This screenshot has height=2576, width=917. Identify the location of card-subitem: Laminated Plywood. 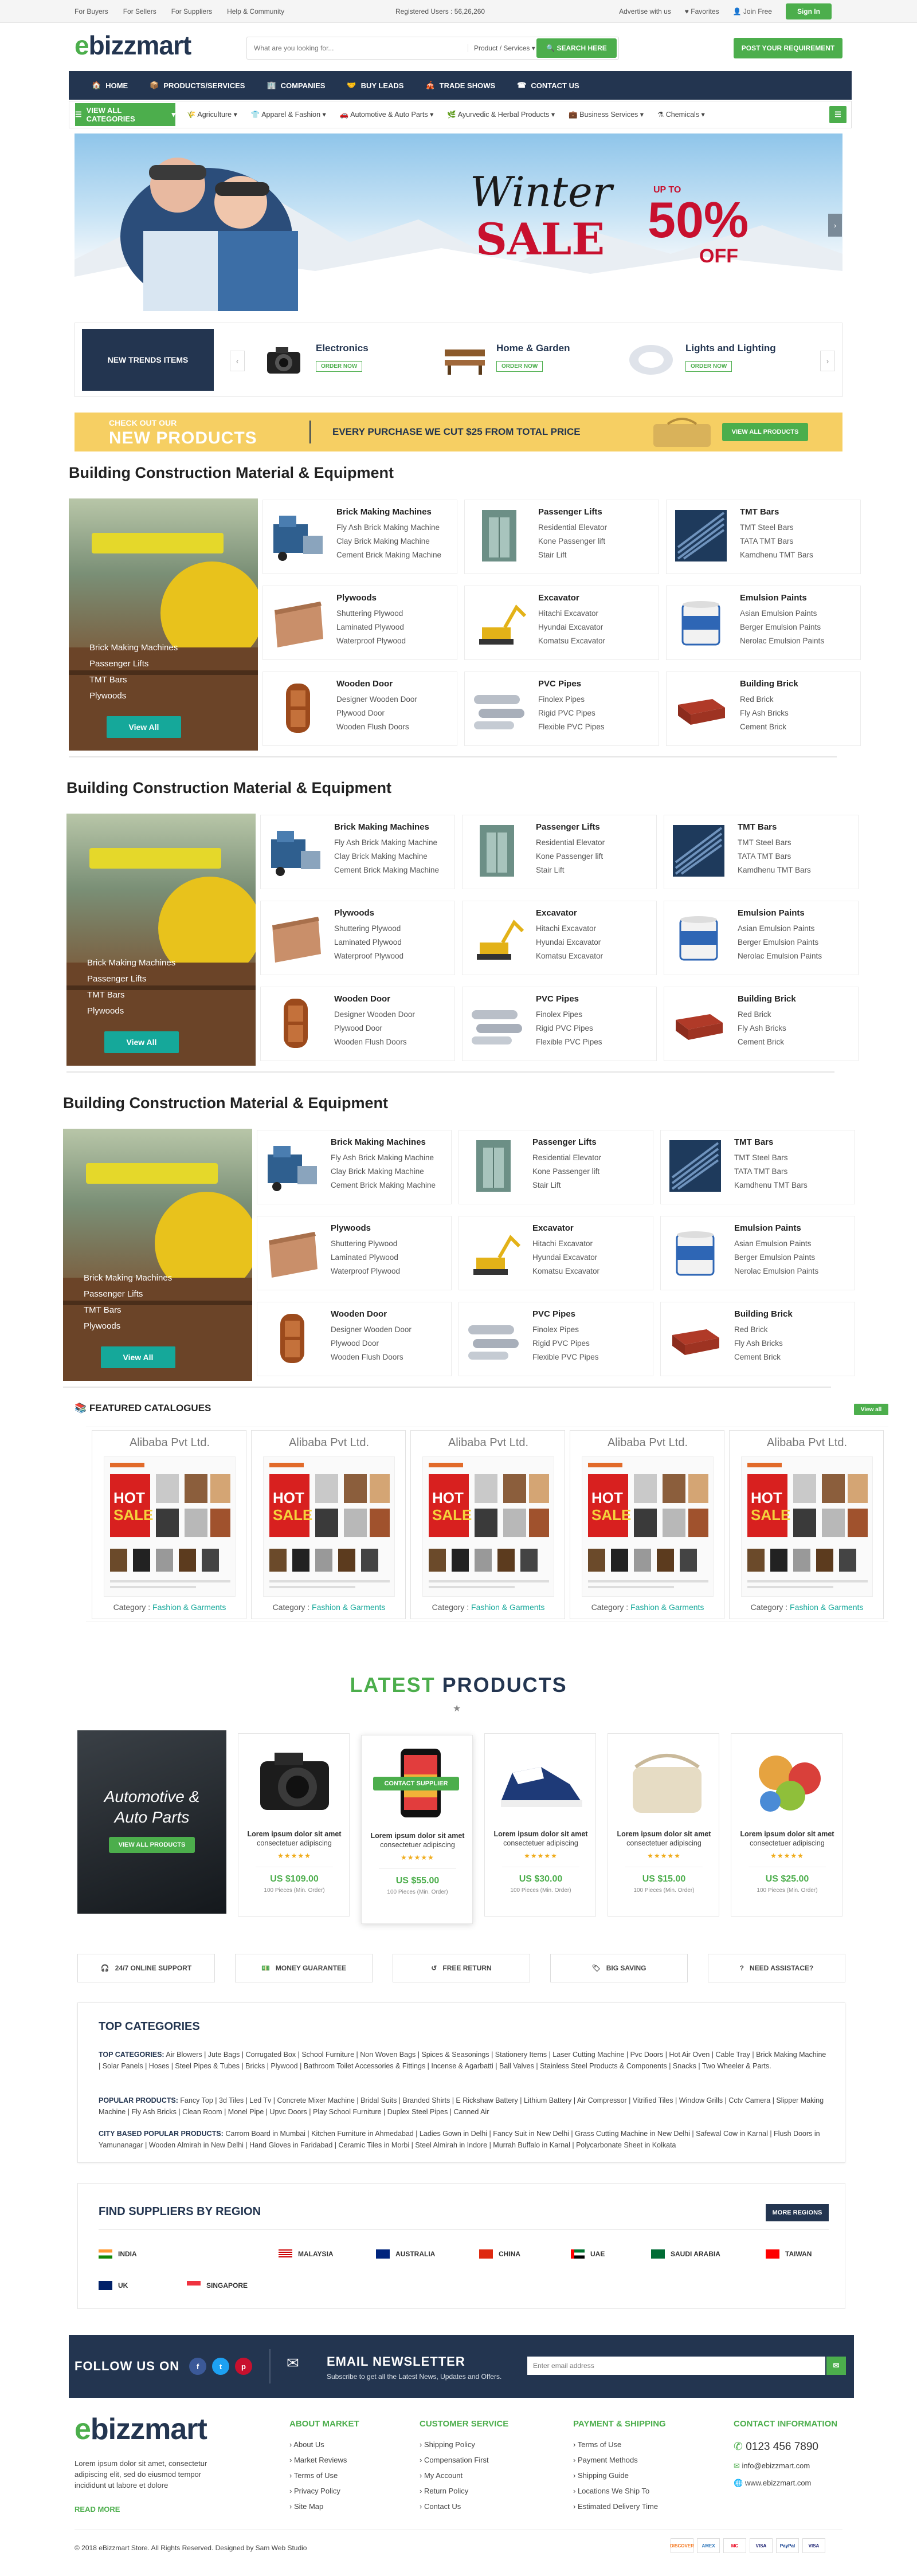
(368, 943).